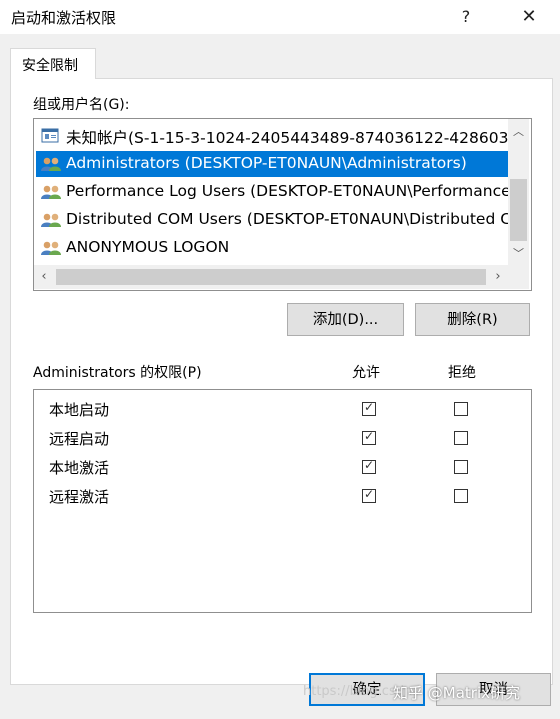  Describe the element at coordinates (518, 210) in the screenshot. I see `vertical-scroll-thumb` at that location.